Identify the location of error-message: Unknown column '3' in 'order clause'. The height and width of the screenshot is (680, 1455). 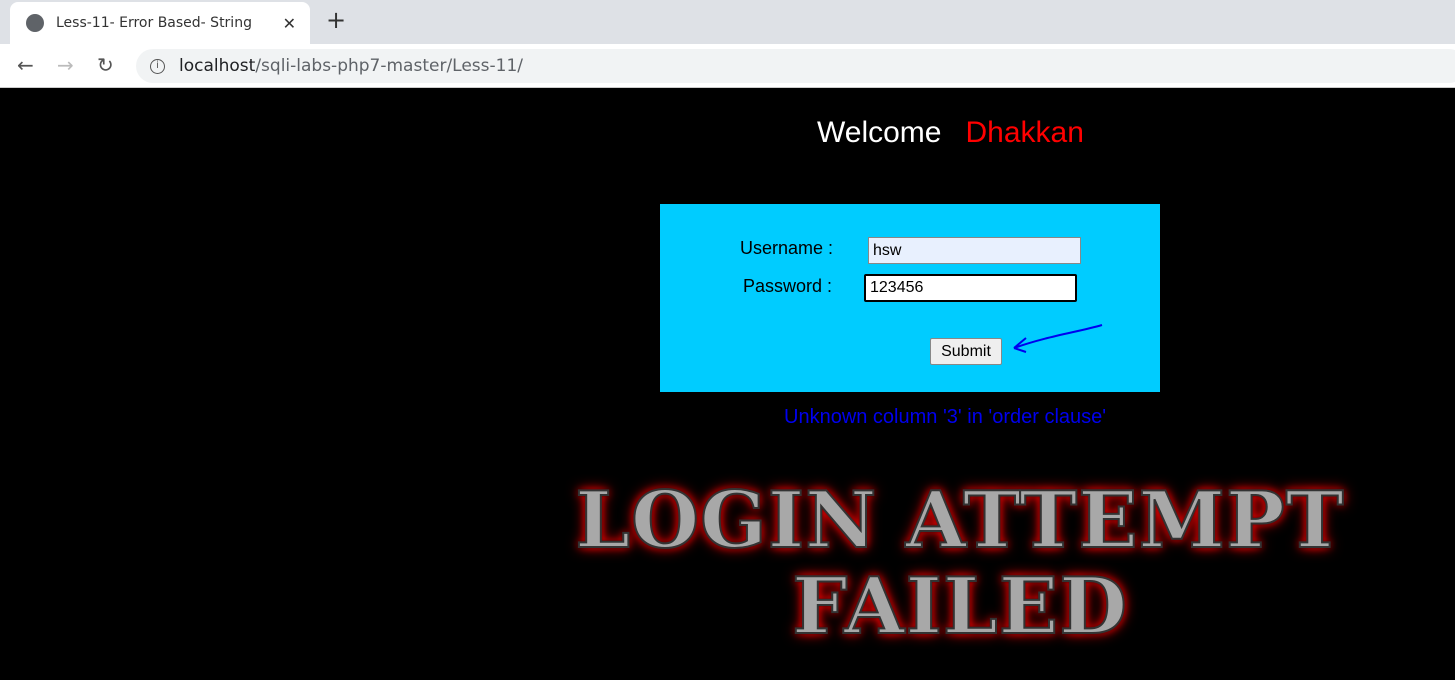
(945, 417).